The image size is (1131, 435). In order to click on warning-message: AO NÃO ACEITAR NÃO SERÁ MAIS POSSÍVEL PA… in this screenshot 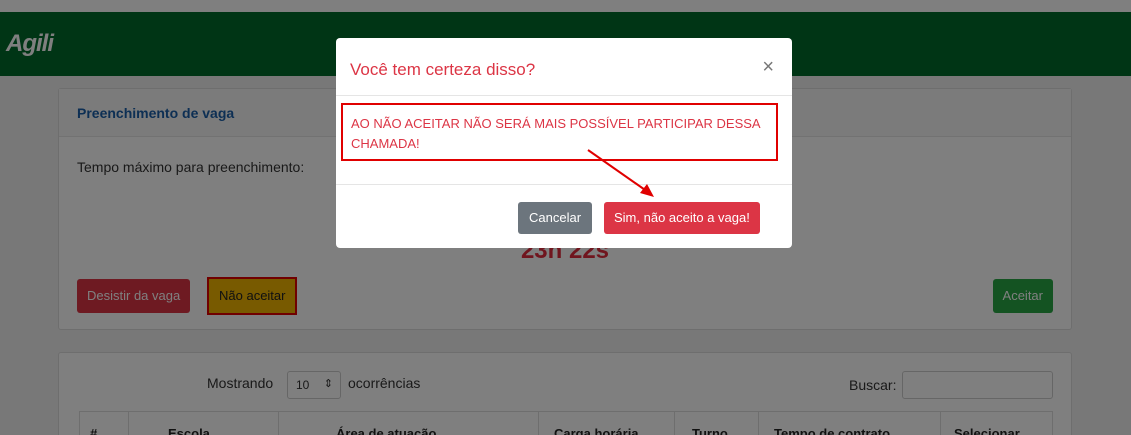, I will do `click(559, 132)`.